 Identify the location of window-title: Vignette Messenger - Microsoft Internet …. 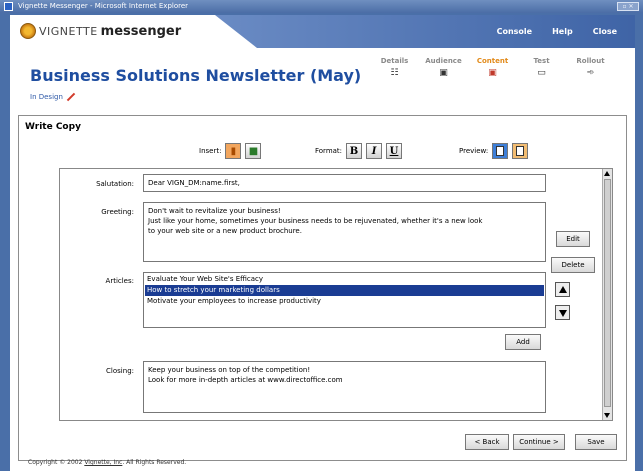
(103, 6).